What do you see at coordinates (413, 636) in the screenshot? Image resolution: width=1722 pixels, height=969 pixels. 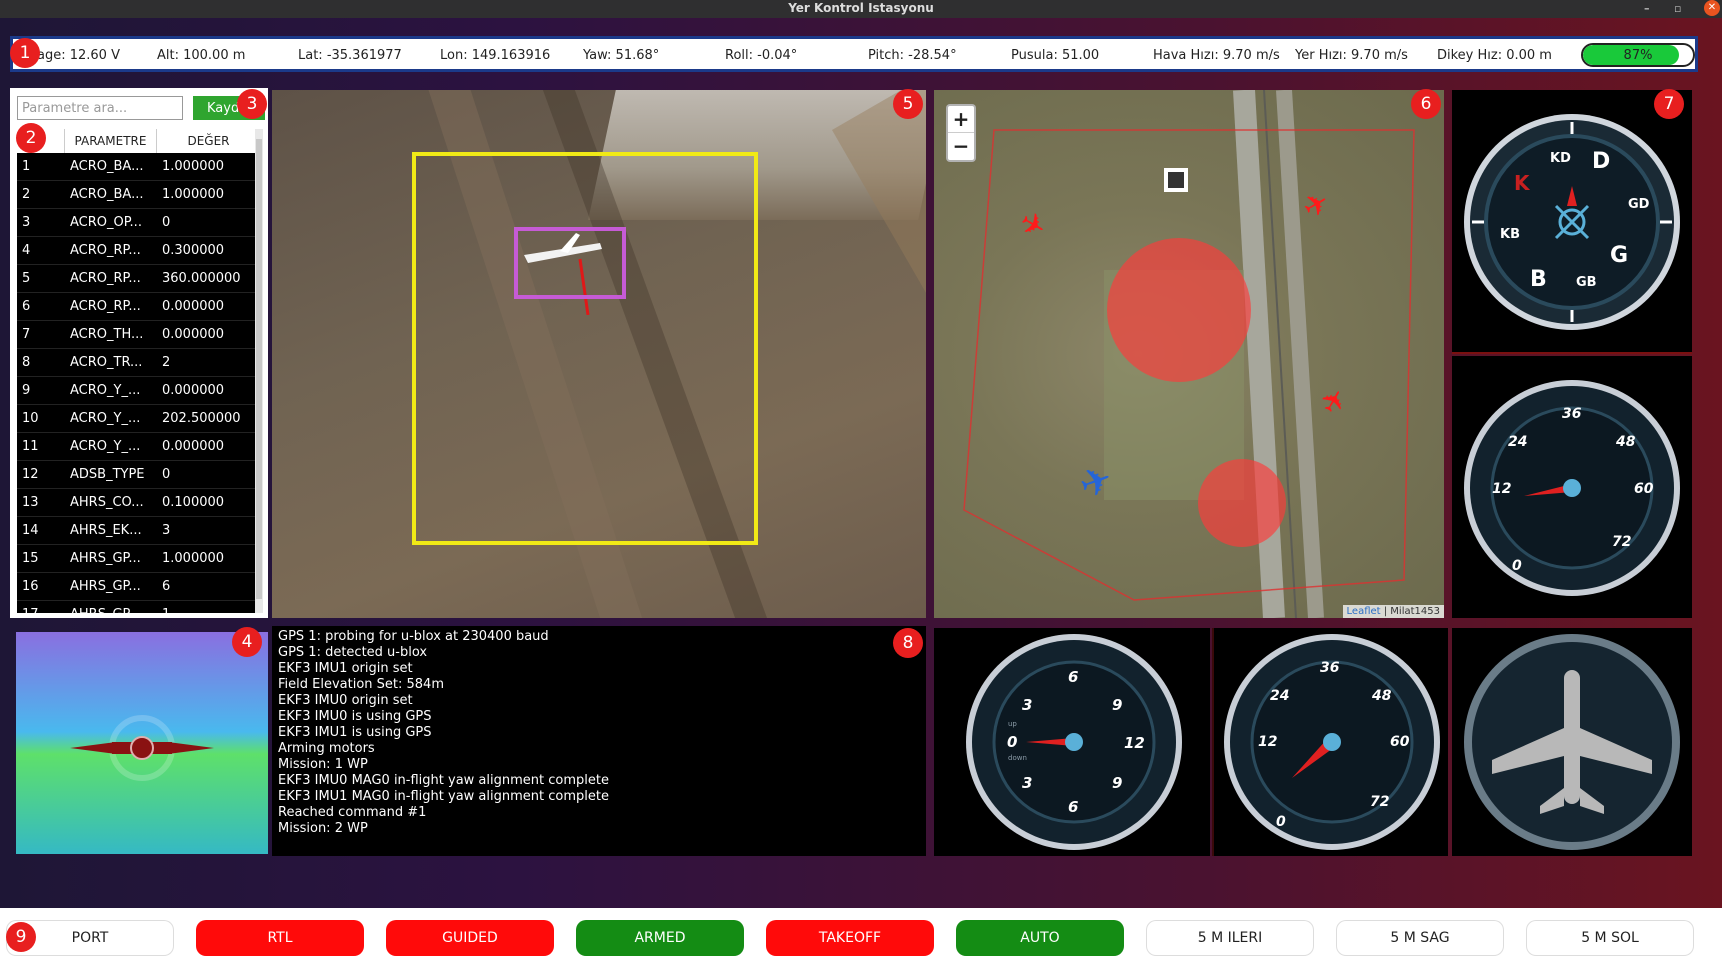 I see `log-line: GPS 1: probing for u-blox at 230400 baud` at bounding box center [413, 636].